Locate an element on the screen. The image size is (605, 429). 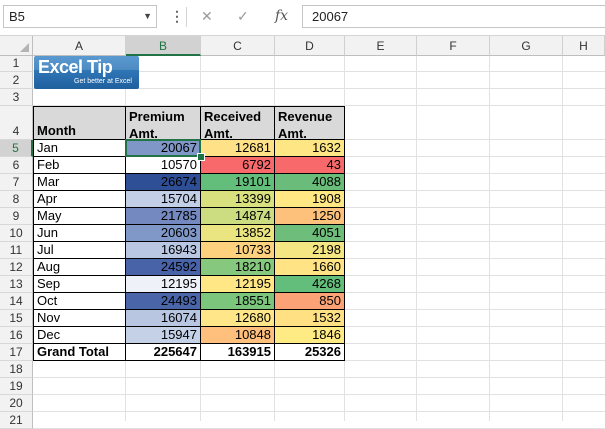
grand-total-label: Grand Total is located at coordinates (79, 352).